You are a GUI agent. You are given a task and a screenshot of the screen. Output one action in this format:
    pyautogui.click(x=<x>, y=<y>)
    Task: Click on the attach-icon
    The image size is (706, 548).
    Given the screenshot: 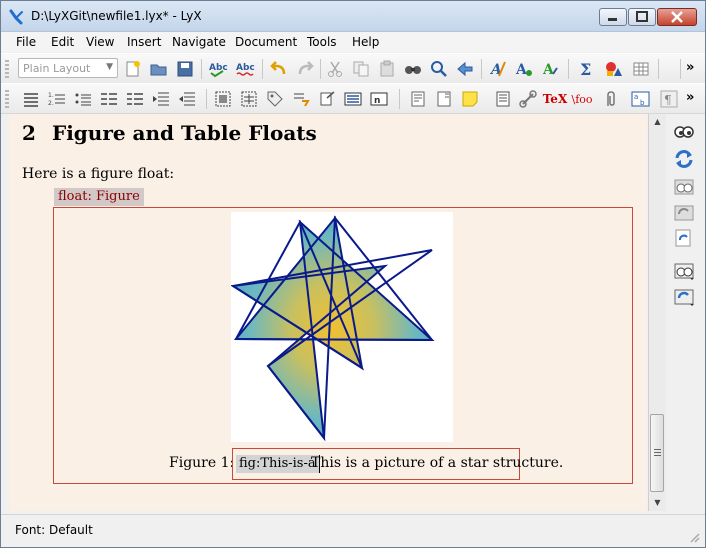 What is the action you would take?
    pyautogui.click(x=611, y=98)
    